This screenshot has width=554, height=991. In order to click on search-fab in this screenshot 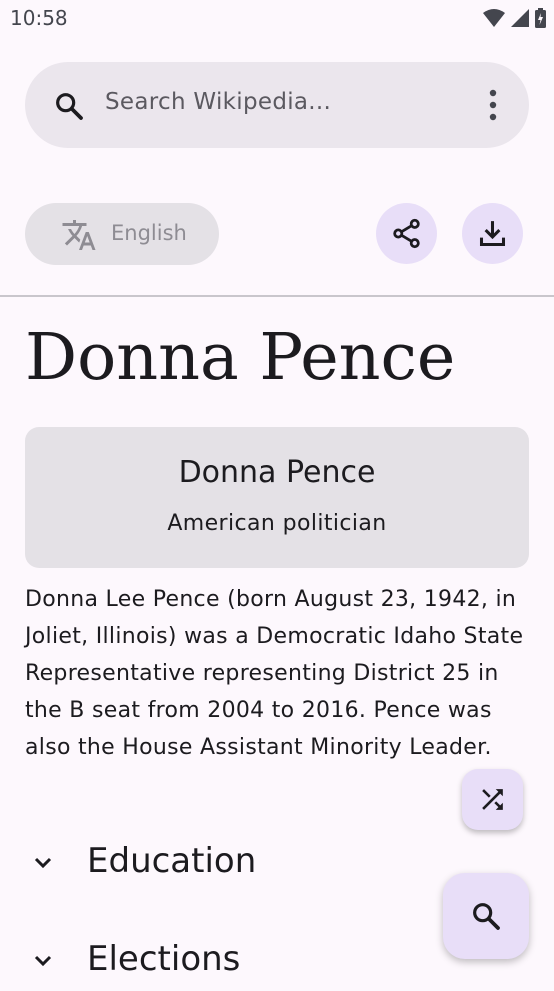, I will do `click(486, 916)`.